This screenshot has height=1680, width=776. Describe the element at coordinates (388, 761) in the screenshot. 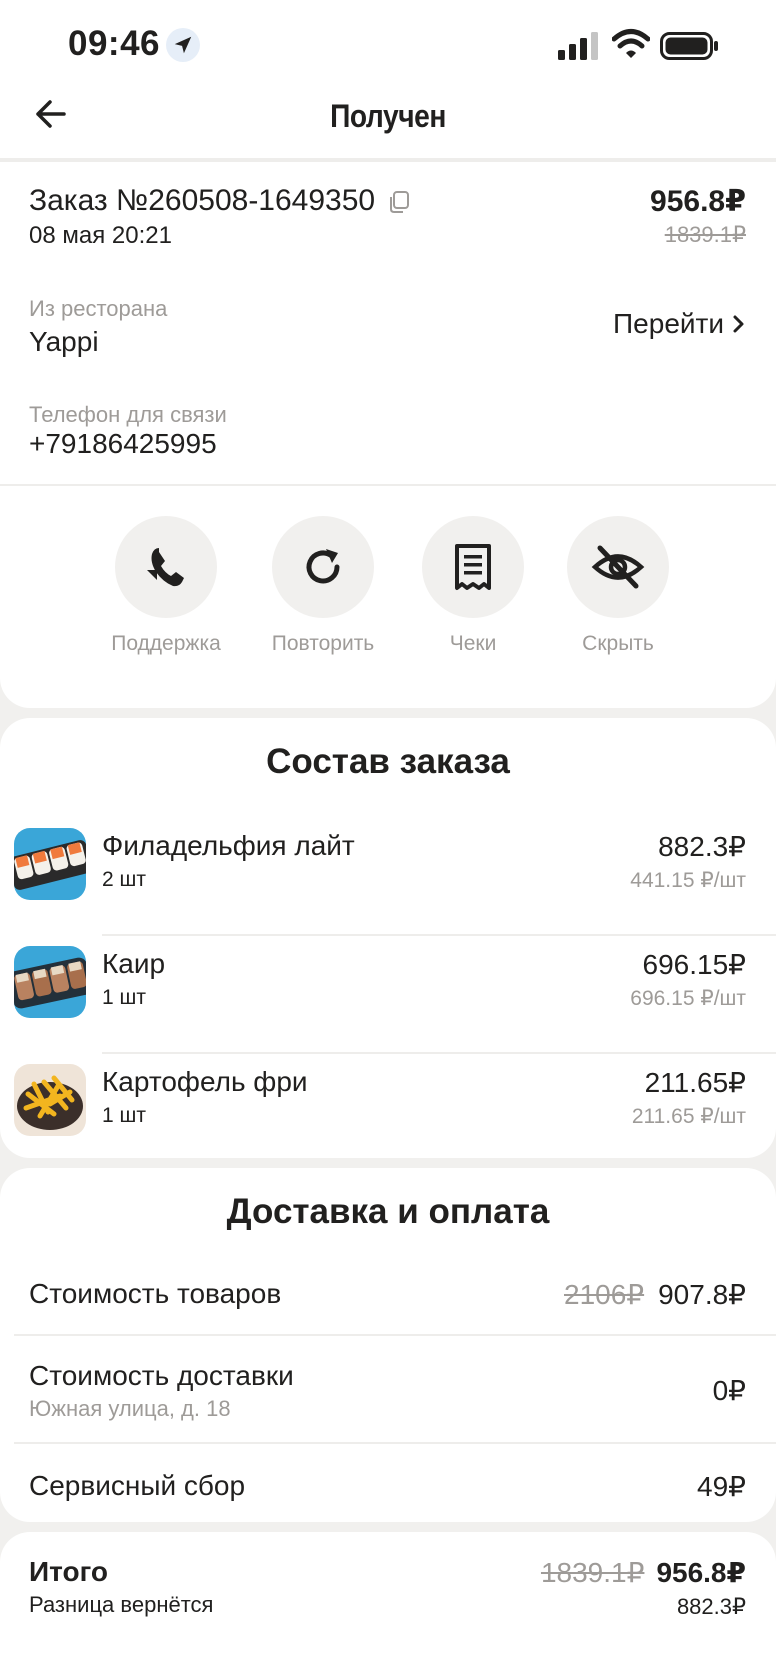

I see `composition-title: Состав заказа` at that location.